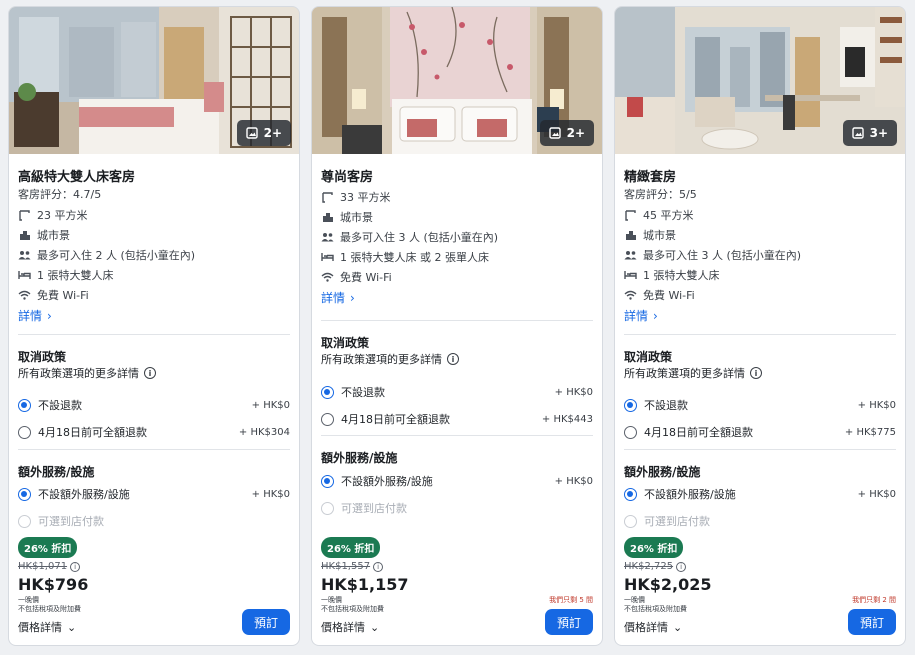  Describe the element at coordinates (698, 432) in the screenshot. I see `option-label: 4月18日前可全額退款` at that location.